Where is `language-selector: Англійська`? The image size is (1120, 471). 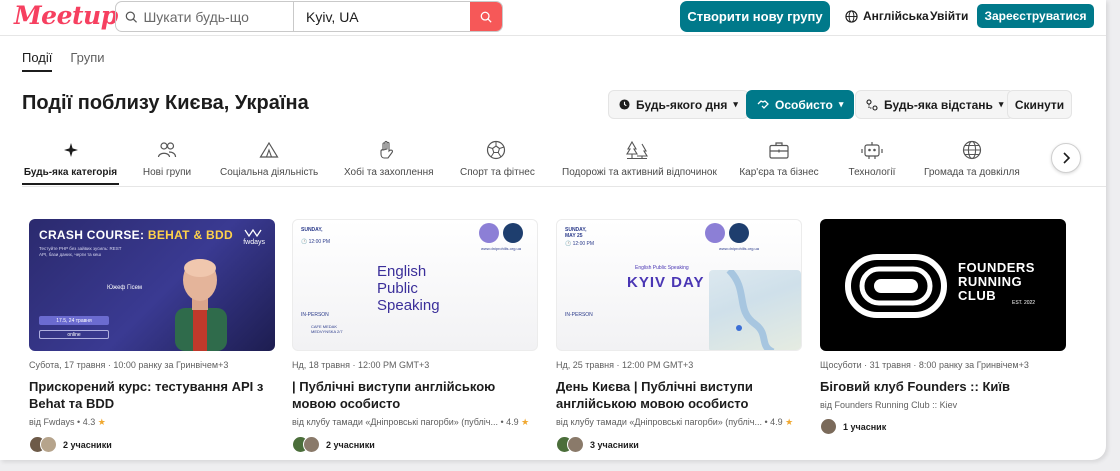
language-selector: Англійська is located at coordinates (887, 16).